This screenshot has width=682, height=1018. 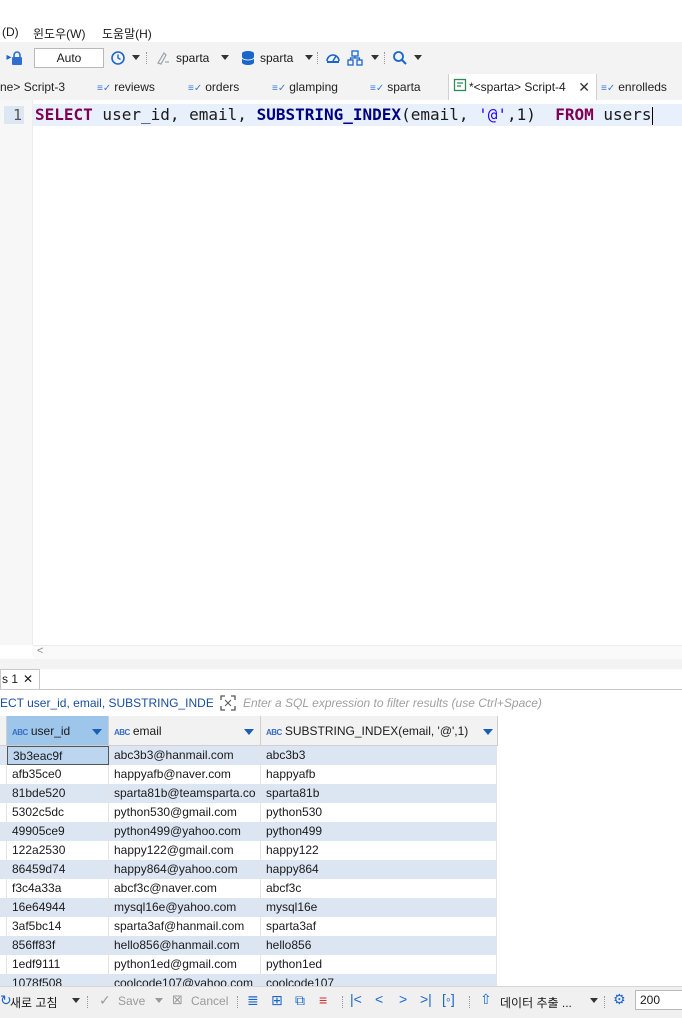 What do you see at coordinates (379, 755) in the screenshot?
I see `cell-substring: abc3b3` at bounding box center [379, 755].